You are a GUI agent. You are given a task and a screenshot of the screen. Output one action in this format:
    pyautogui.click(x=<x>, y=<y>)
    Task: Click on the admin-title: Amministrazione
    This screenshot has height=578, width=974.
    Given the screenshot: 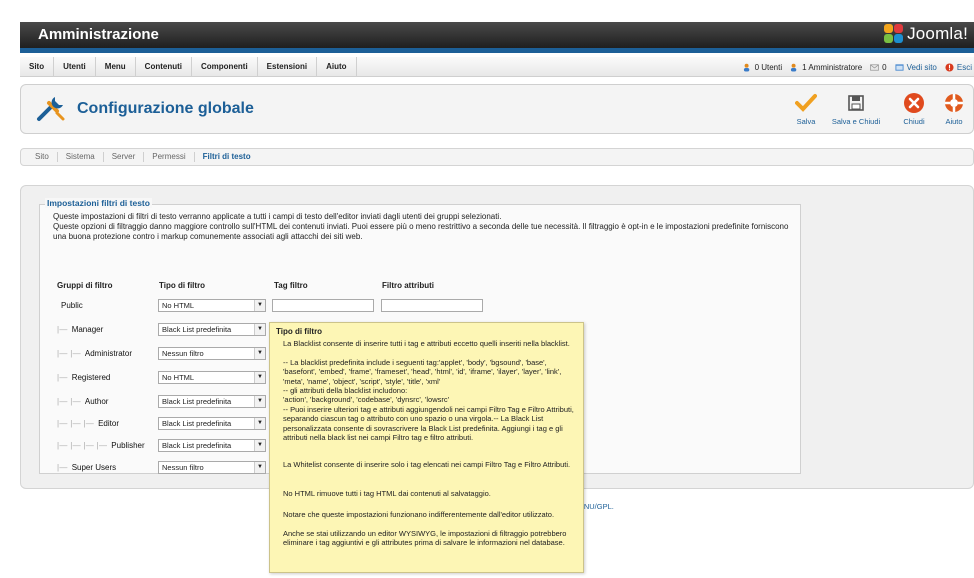 What is the action you would take?
    pyautogui.click(x=98, y=34)
    